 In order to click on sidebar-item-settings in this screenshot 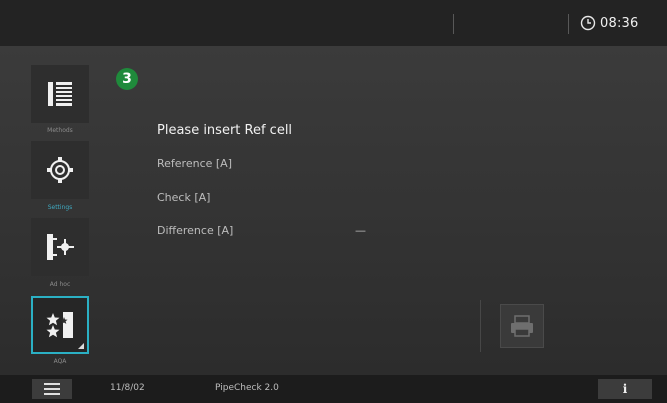, I will do `click(60, 170)`.